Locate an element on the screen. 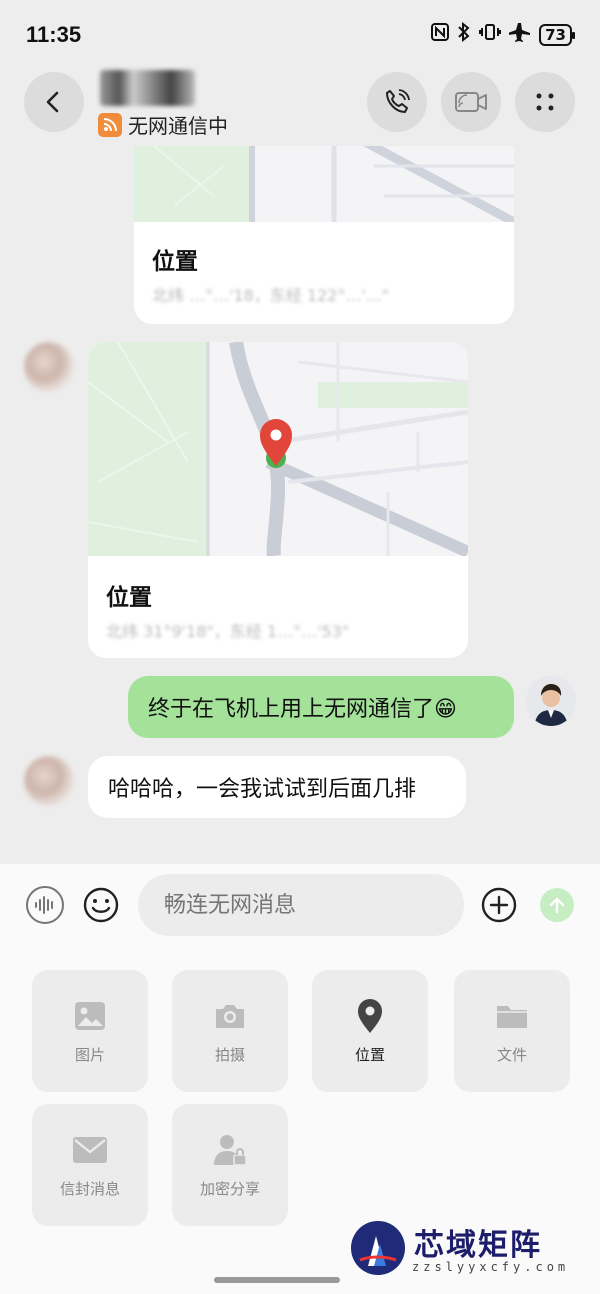  network-status: 无网通信中 is located at coordinates (163, 124).